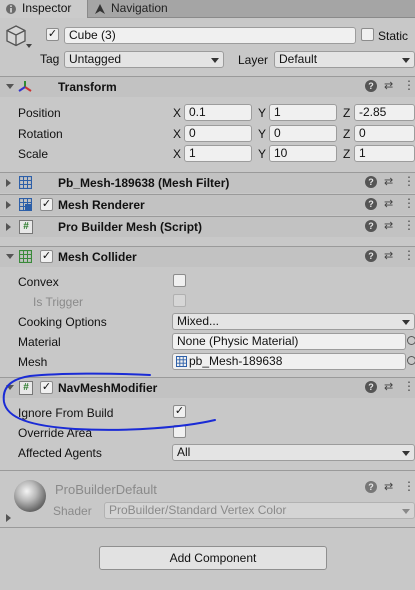  What do you see at coordinates (29, 46) in the screenshot?
I see `icon-dropdown-arrow` at bounding box center [29, 46].